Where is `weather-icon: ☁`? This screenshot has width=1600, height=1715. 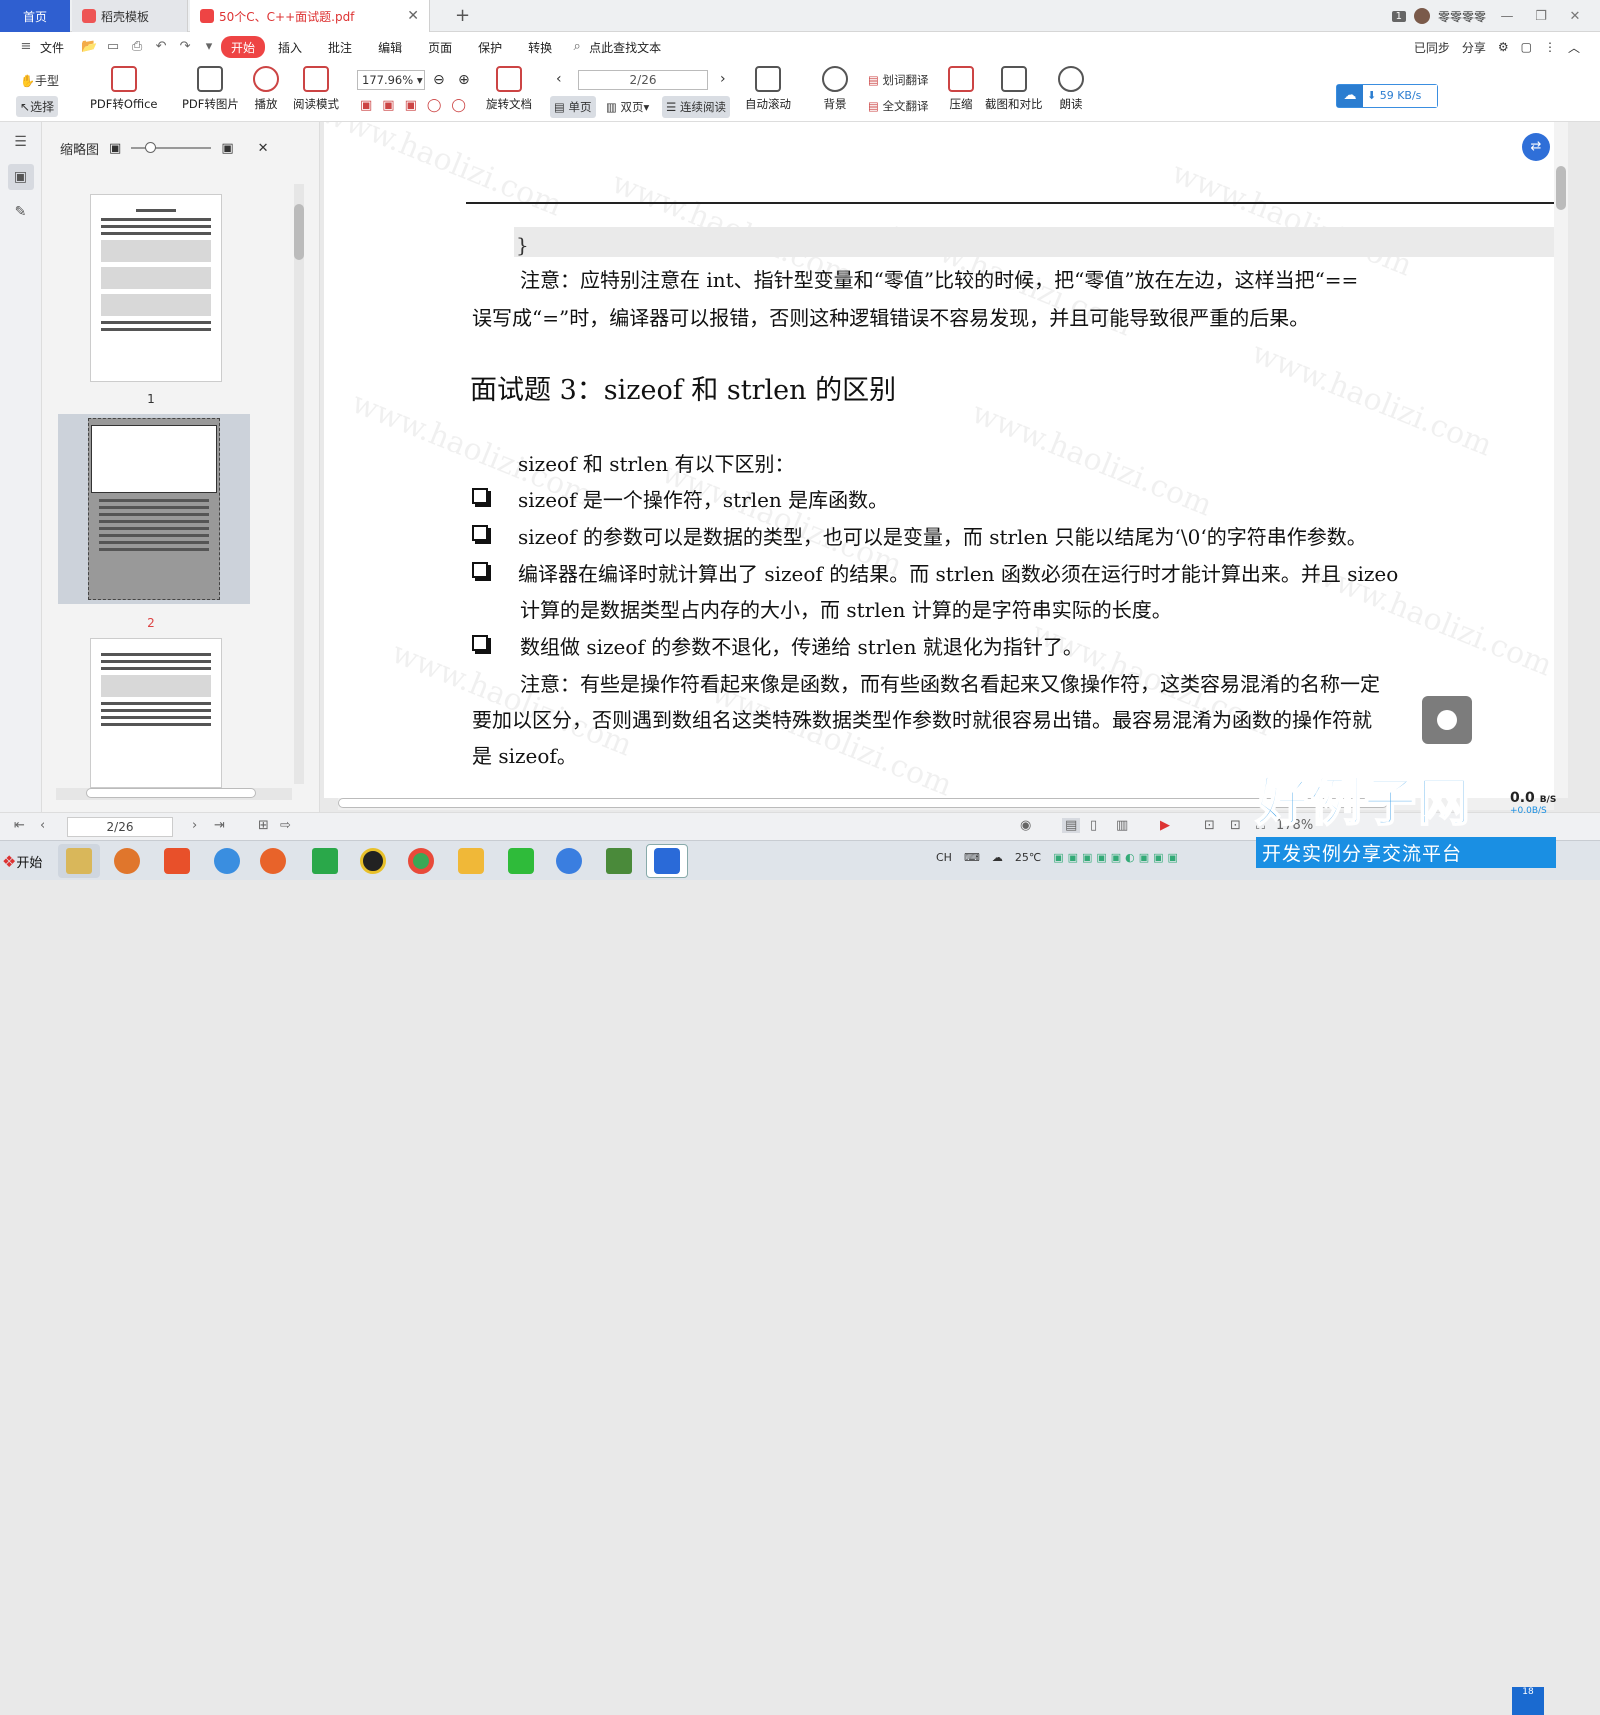
weather-icon: ☁ is located at coordinates (997, 857).